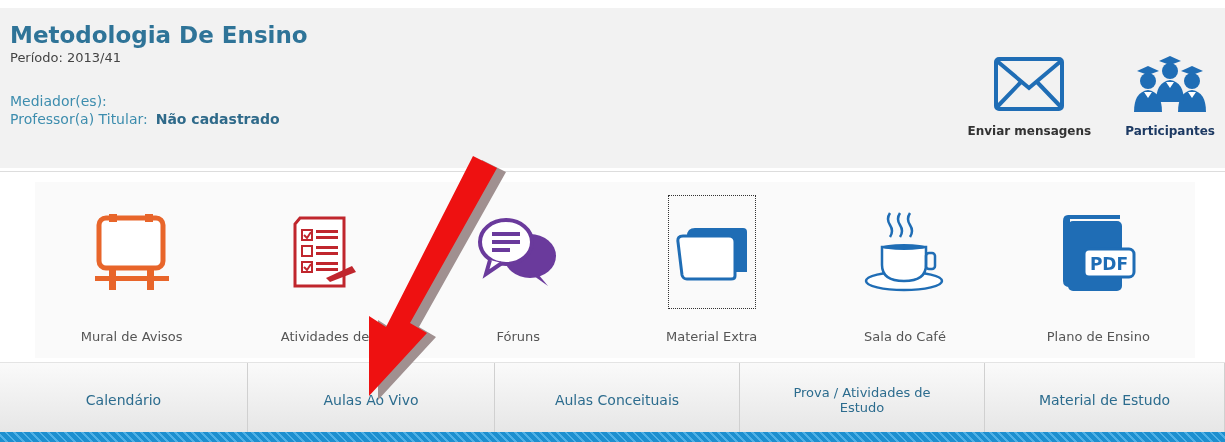 The height and width of the screenshot is (442, 1225). I want to click on easel-icon, so click(131, 252).